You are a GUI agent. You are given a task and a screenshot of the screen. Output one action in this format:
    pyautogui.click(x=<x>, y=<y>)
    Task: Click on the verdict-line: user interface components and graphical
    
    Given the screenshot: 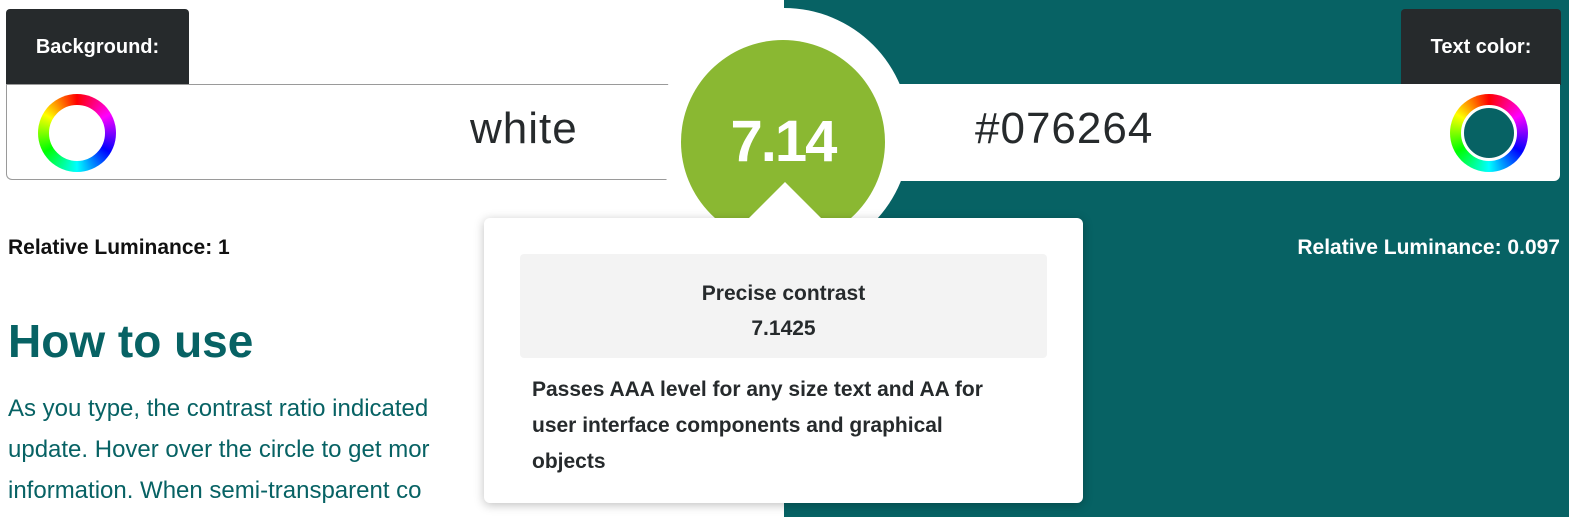 What is the action you would take?
    pyautogui.click(x=737, y=425)
    